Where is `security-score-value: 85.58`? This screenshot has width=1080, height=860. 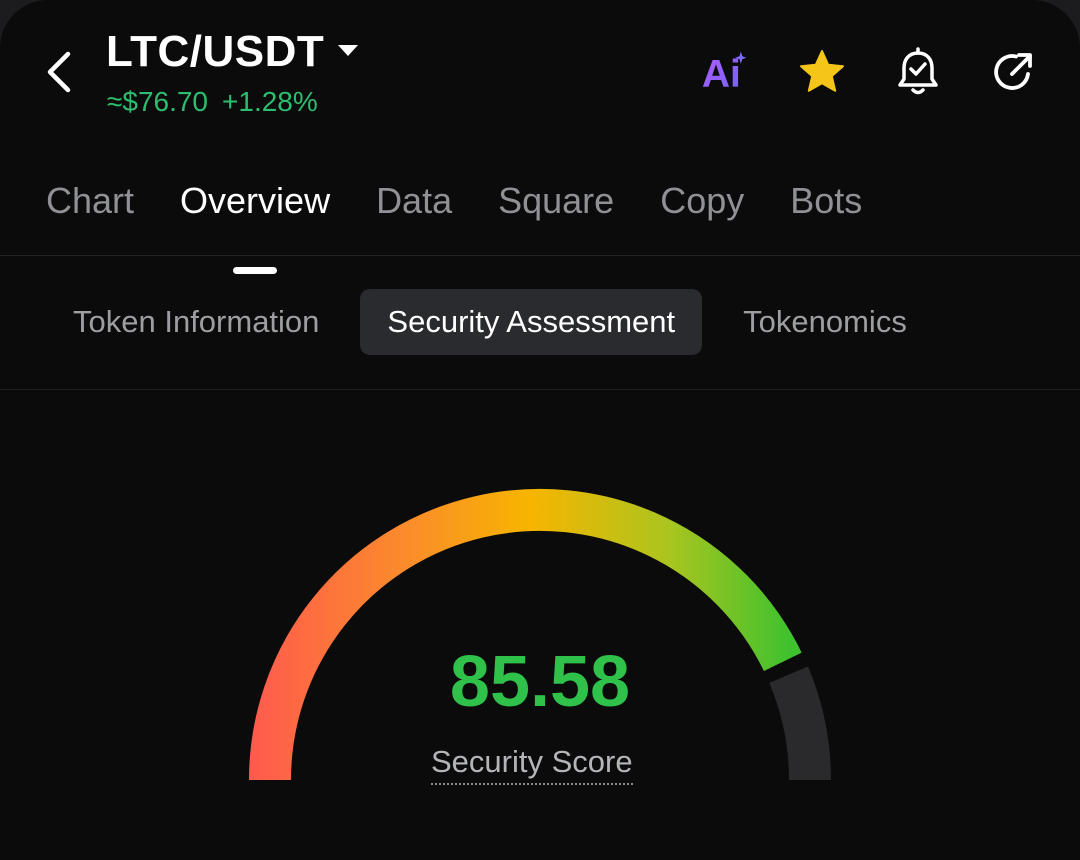
security-score-value: 85.58 is located at coordinates (540, 682).